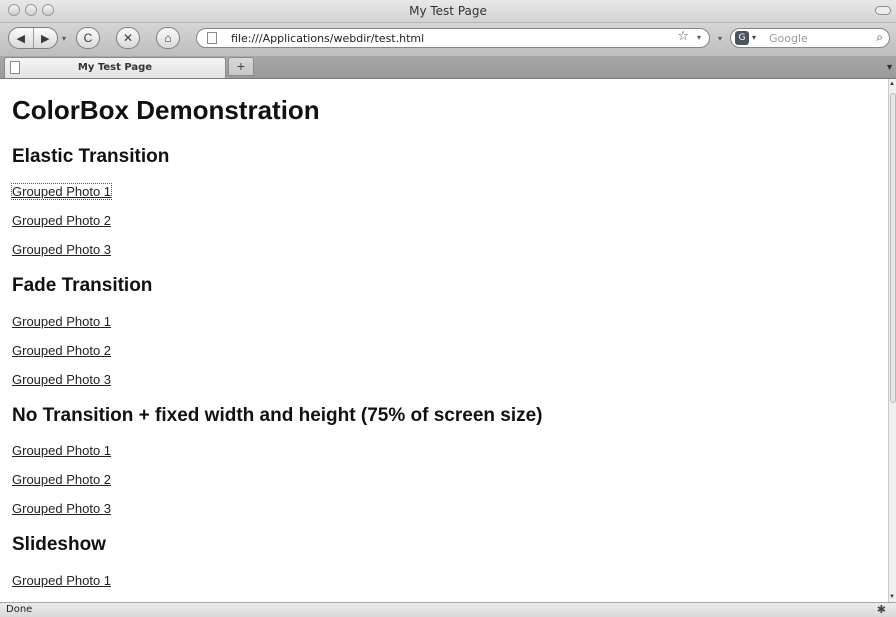  What do you see at coordinates (166, 110) in the screenshot?
I see `page-heading: ColorBox Demonstration` at bounding box center [166, 110].